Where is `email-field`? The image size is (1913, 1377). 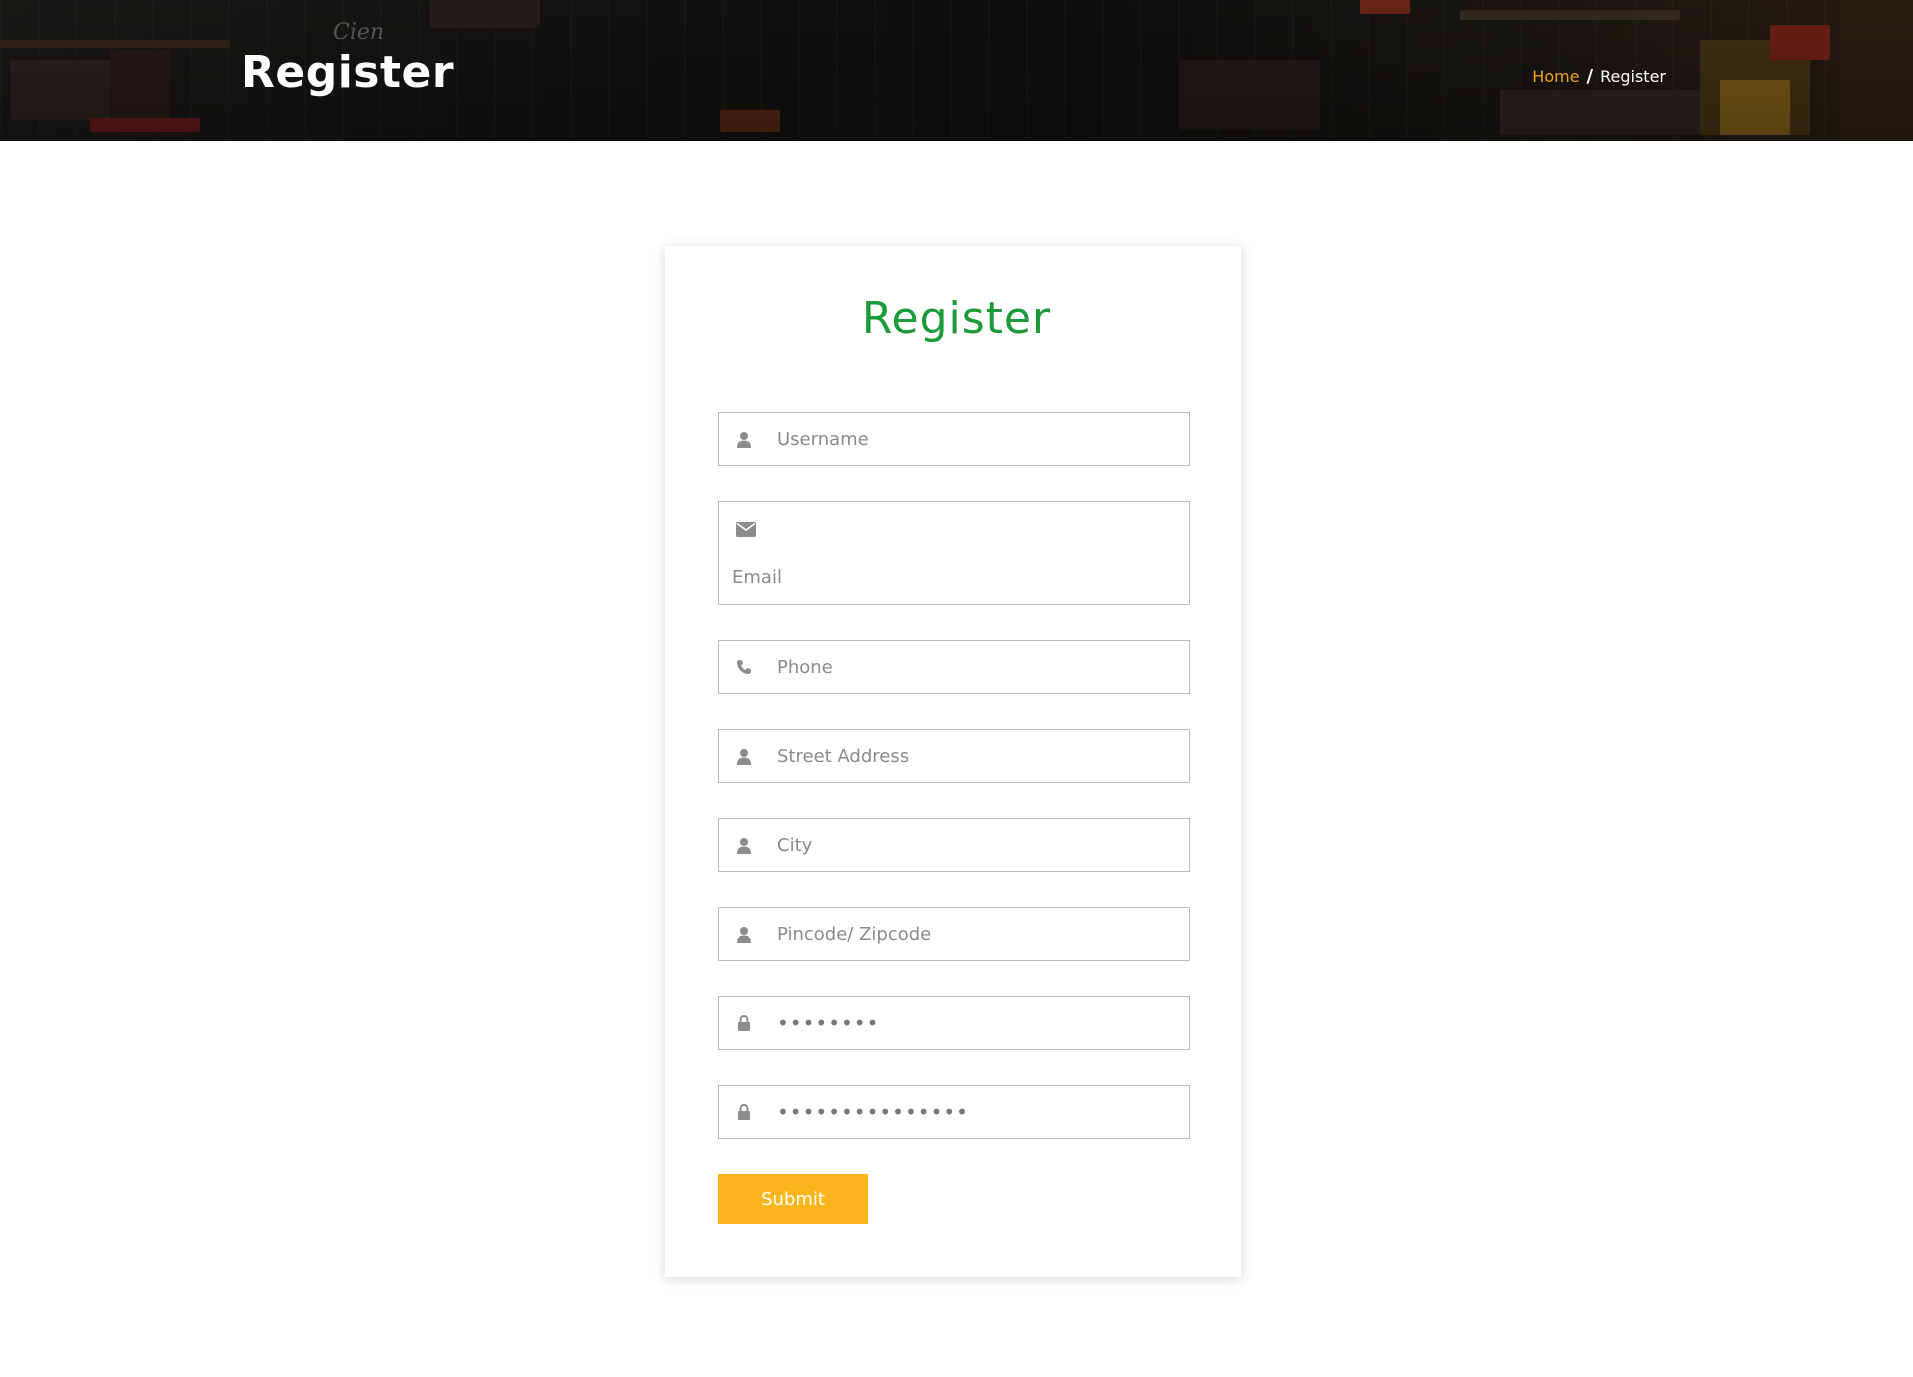
email-field is located at coordinates (954, 553).